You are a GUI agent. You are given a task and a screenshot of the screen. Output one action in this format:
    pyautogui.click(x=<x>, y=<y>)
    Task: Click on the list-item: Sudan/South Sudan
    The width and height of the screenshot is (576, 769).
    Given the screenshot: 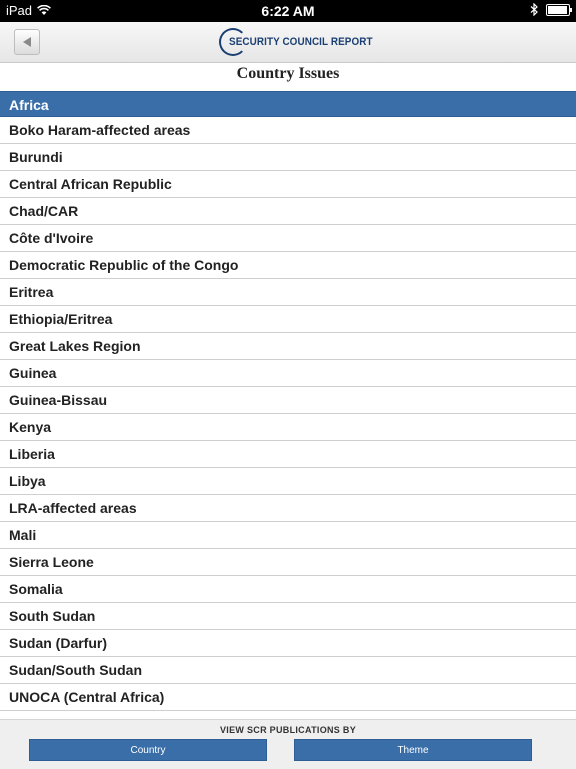 What is the action you would take?
    pyautogui.click(x=288, y=670)
    